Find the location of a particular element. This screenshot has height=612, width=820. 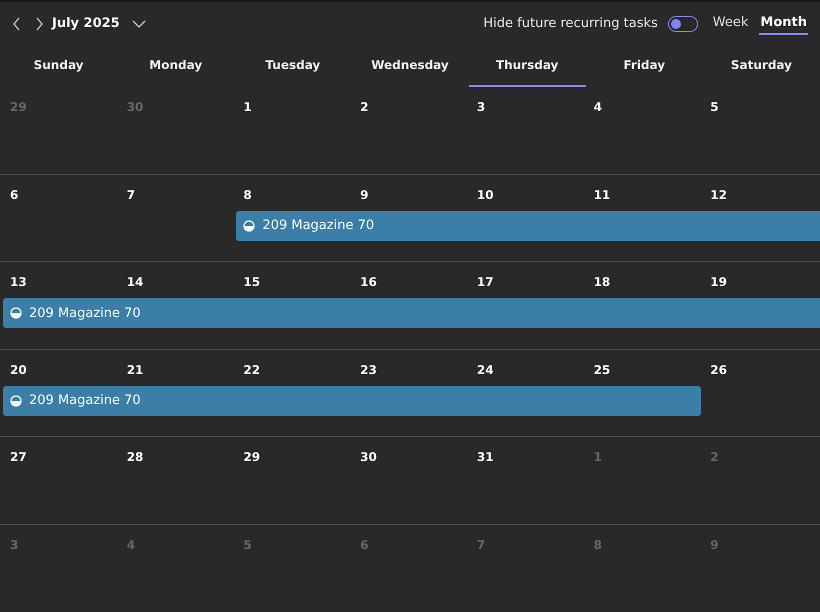

date-number: 10 is located at coordinates (485, 194).